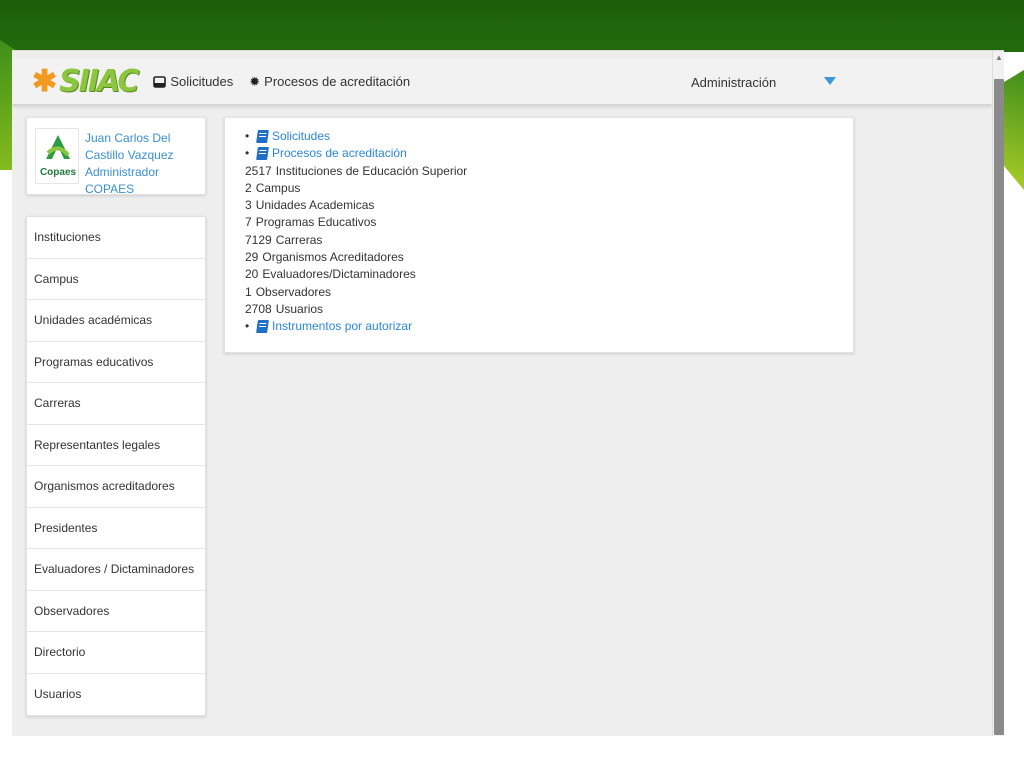  Describe the element at coordinates (549, 222) in the screenshot. I see `stat-row: 7 Programas Educativos` at that location.